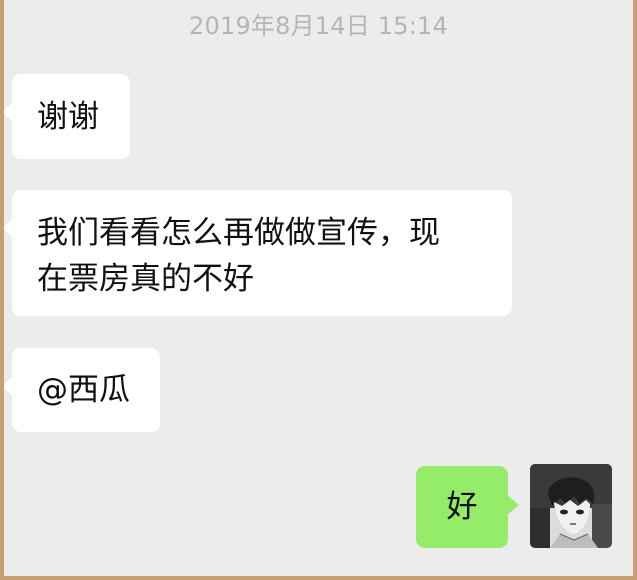  Describe the element at coordinates (82, 390) in the screenshot. I see `incoming-message-bubble: @西瓜` at that location.